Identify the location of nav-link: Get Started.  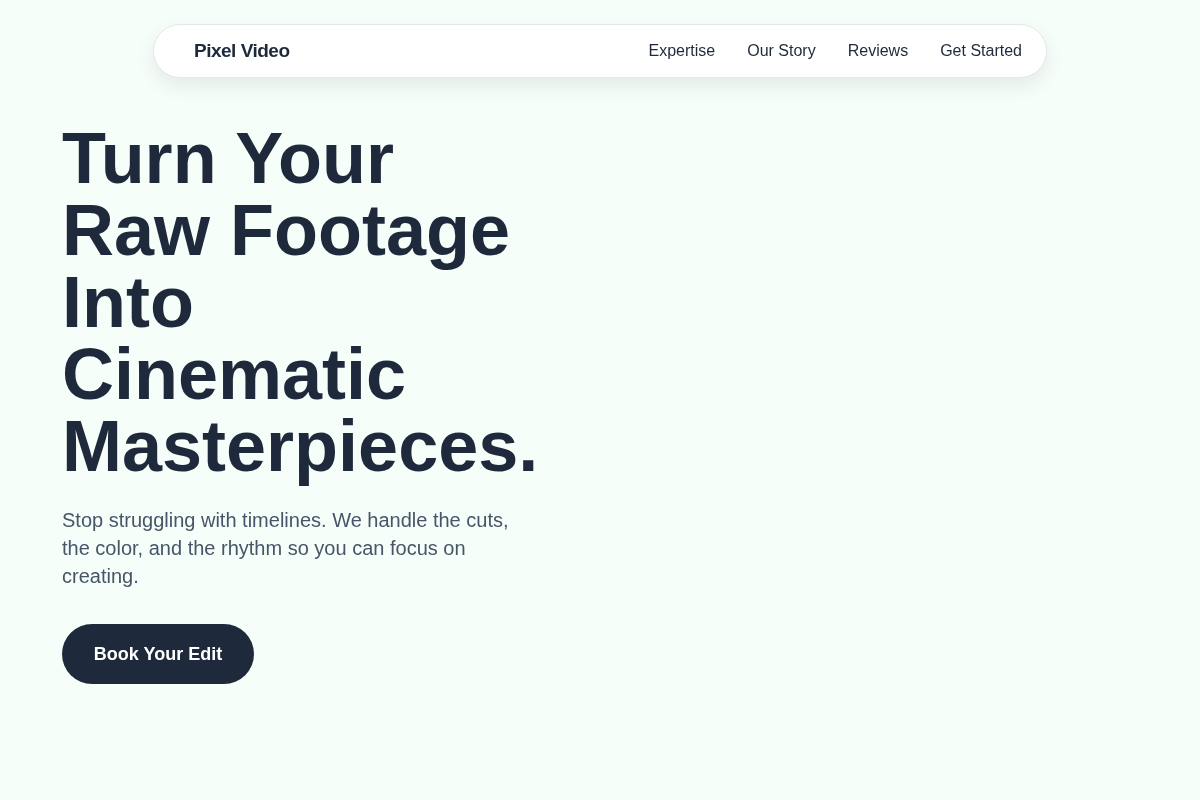
(981, 51).